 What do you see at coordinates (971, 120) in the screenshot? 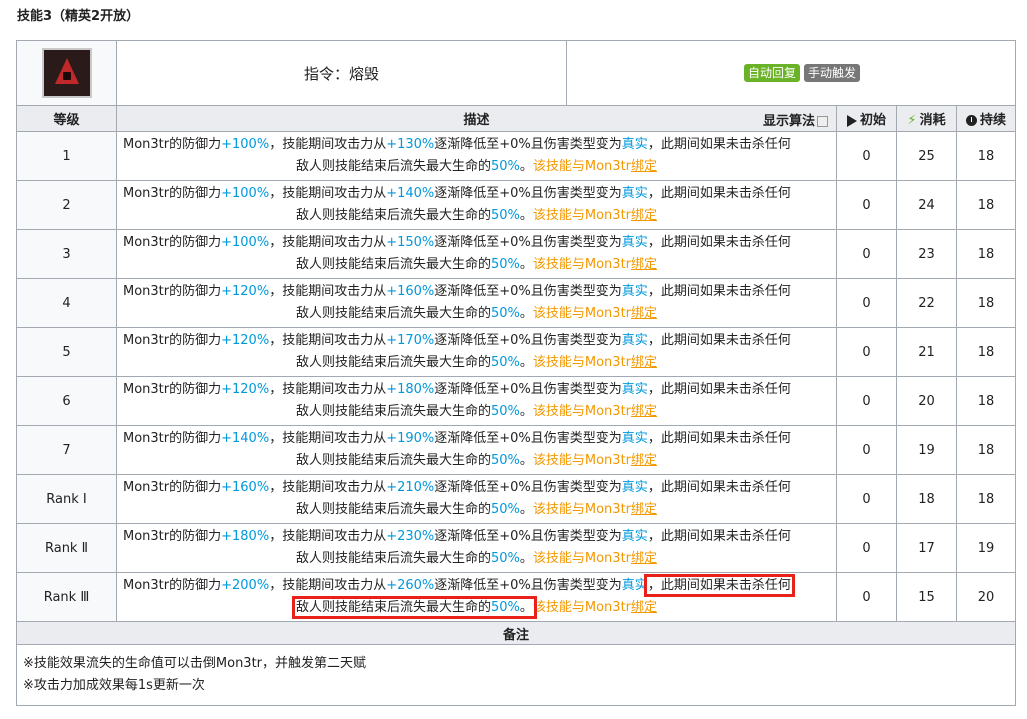
I see `clock-icon` at bounding box center [971, 120].